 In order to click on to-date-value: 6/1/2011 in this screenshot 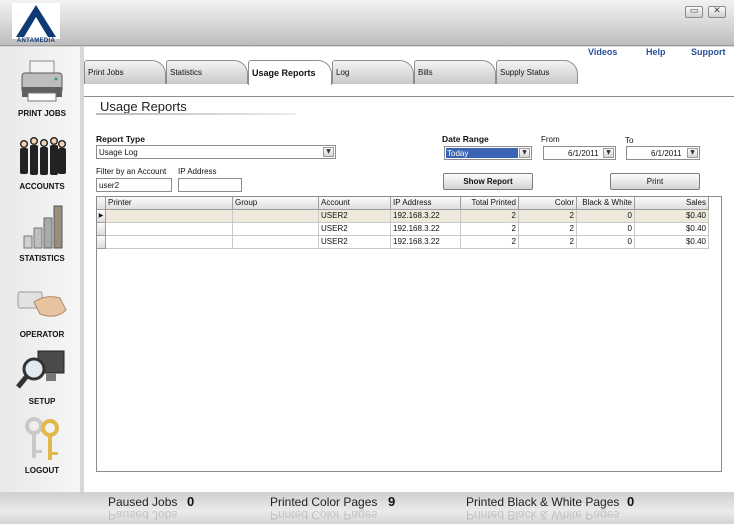, I will do `click(666, 153)`.